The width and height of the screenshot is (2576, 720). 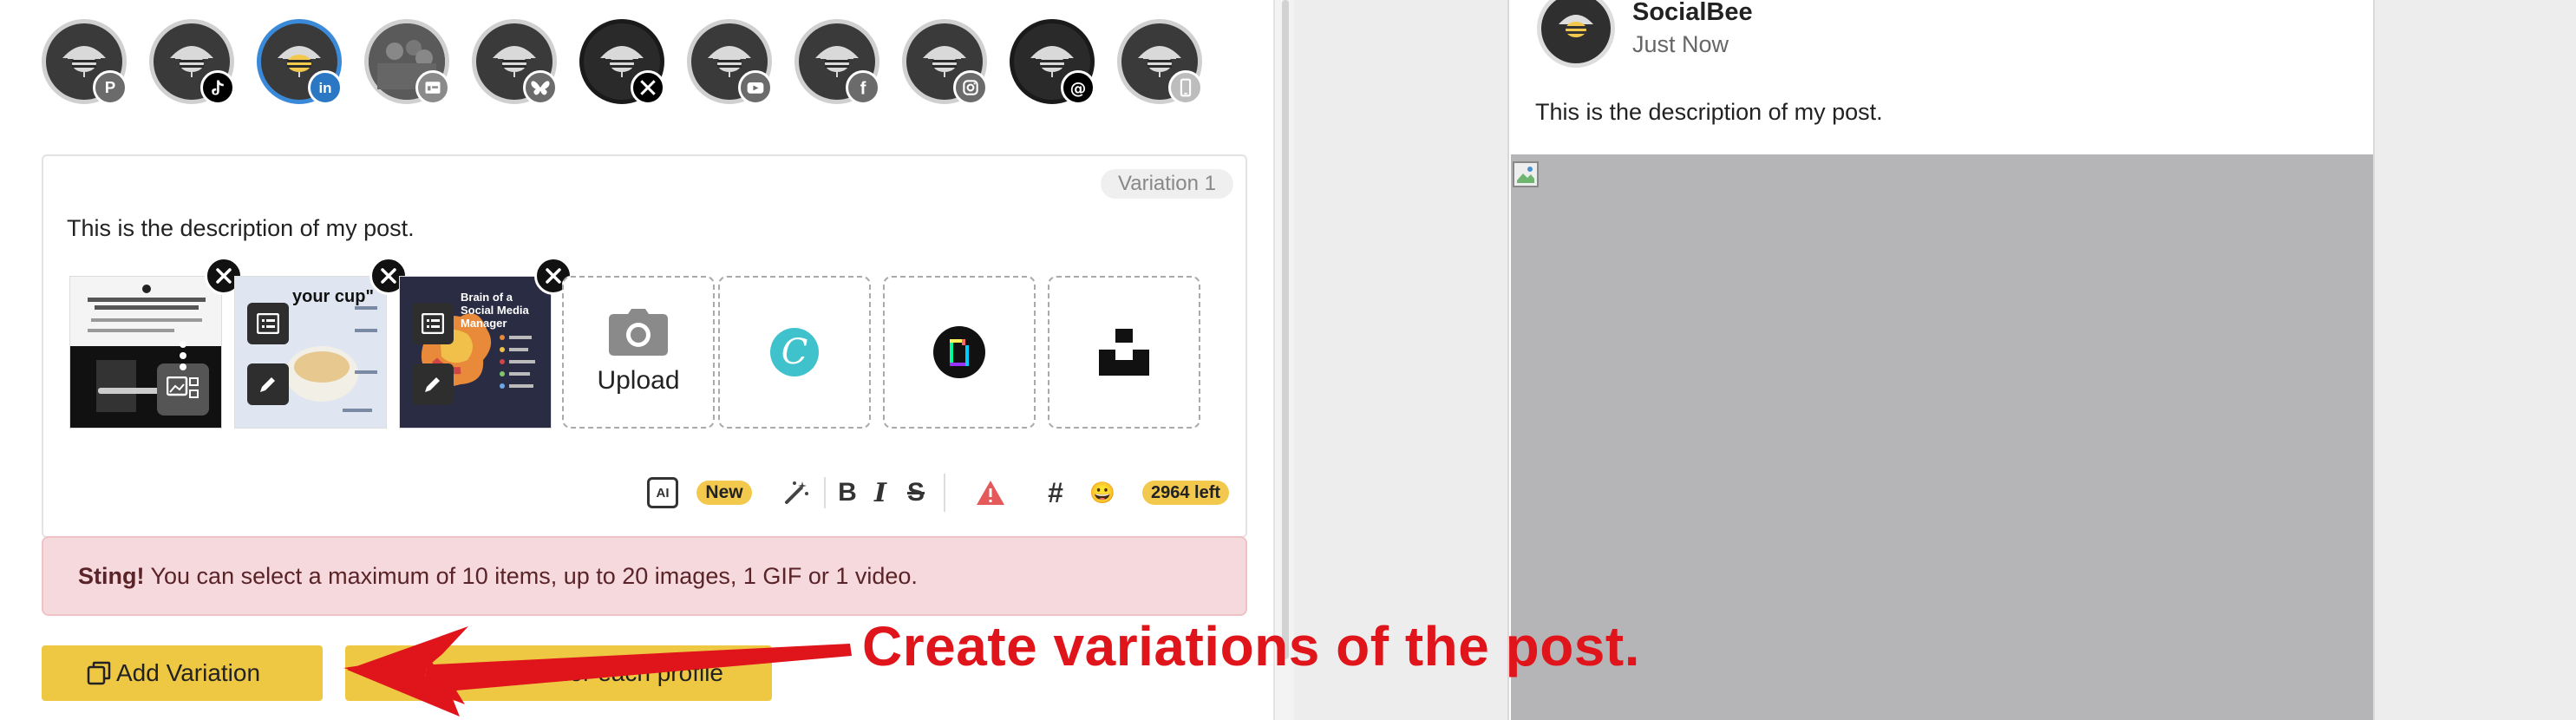 I want to click on more-options-icon, so click(x=183, y=355).